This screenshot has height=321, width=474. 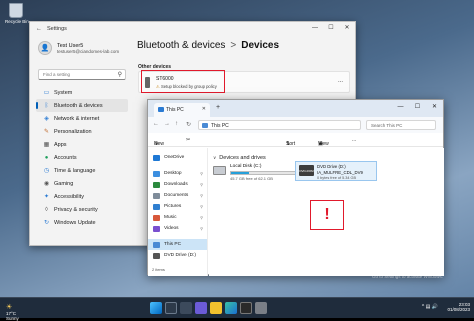 I want to click on dvd-icon: DVD-ROM, so click(x=306, y=170).